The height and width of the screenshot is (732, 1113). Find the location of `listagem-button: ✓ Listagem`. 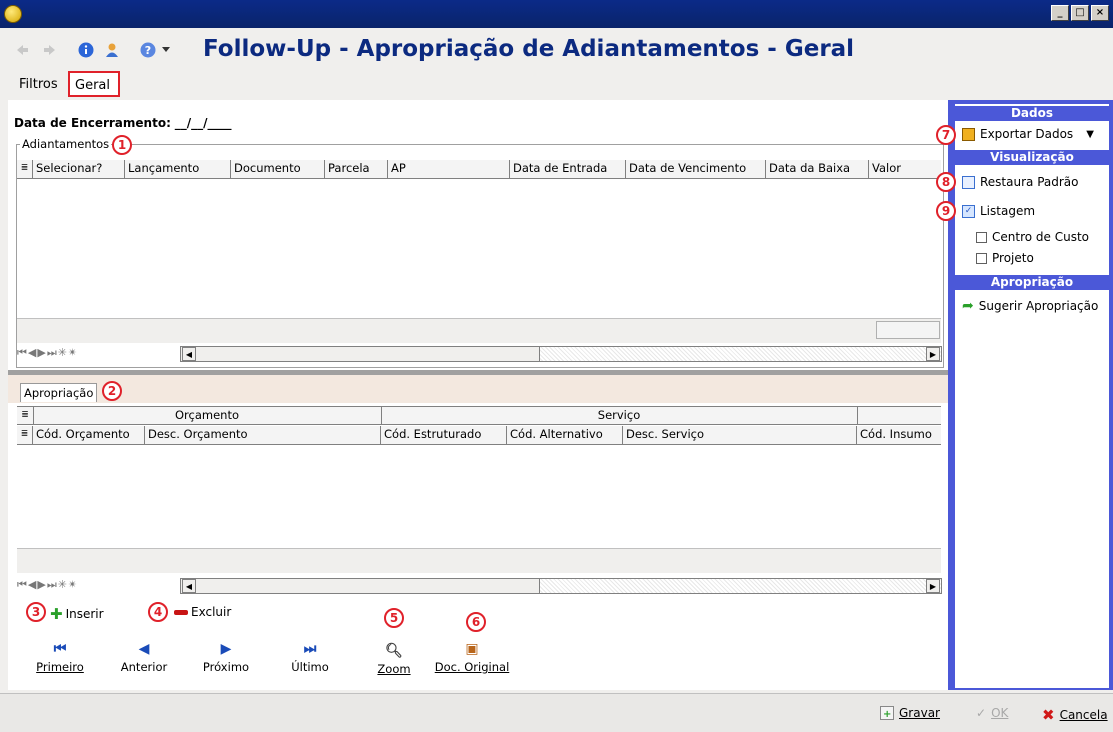

listagem-button: ✓ Listagem is located at coordinates (998, 211).